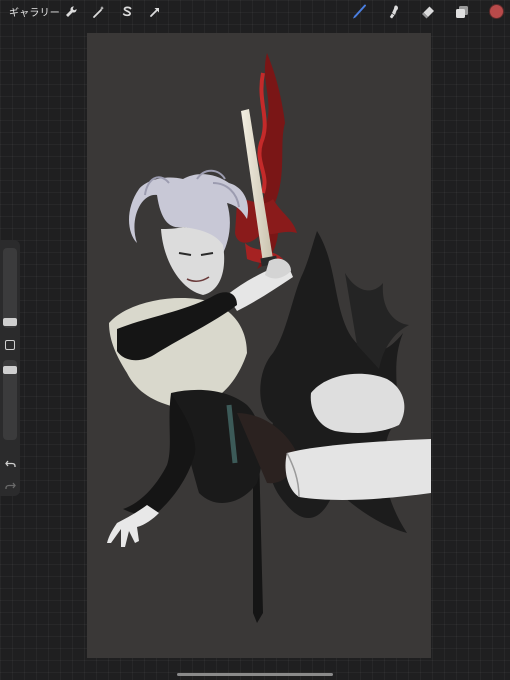 This screenshot has width=510, height=680. What do you see at coordinates (359, 12) in the screenshot?
I see `brush-icon` at bounding box center [359, 12].